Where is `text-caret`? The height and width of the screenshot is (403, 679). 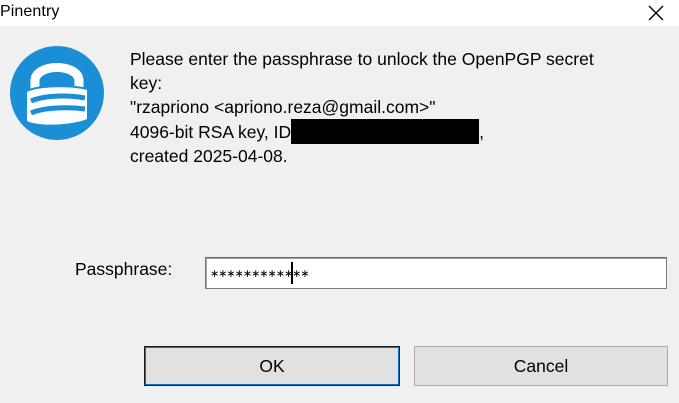 text-caret is located at coordinates (292, 273).